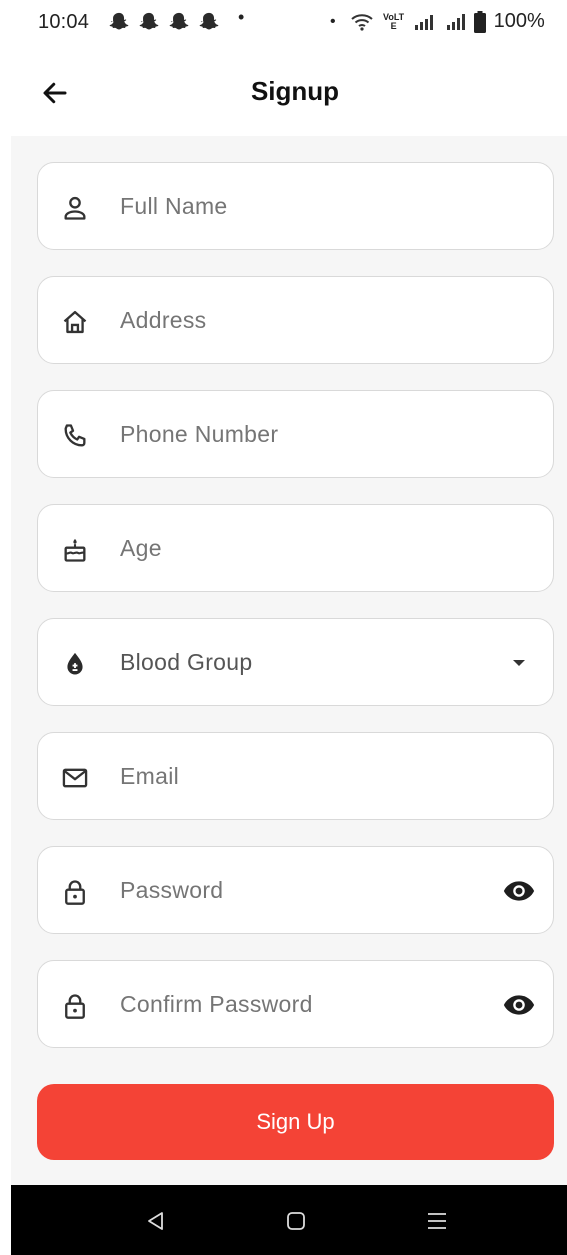 Image resolution: width=567 pixels, height=1255 pixels. What do you see at coordinates (186, 662) in the screenshot?
I see `blood-group-label: Blood Group` at bounding box center [186, 662].